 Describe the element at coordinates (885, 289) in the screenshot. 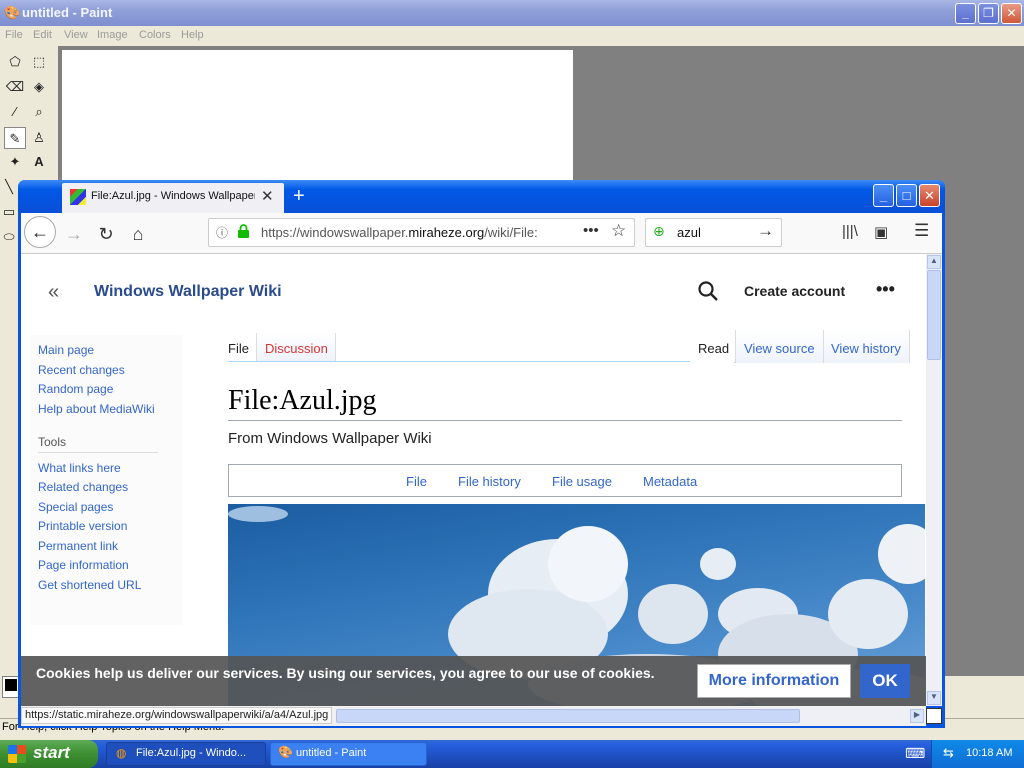

I see `more-options-icon: •••` at that location.